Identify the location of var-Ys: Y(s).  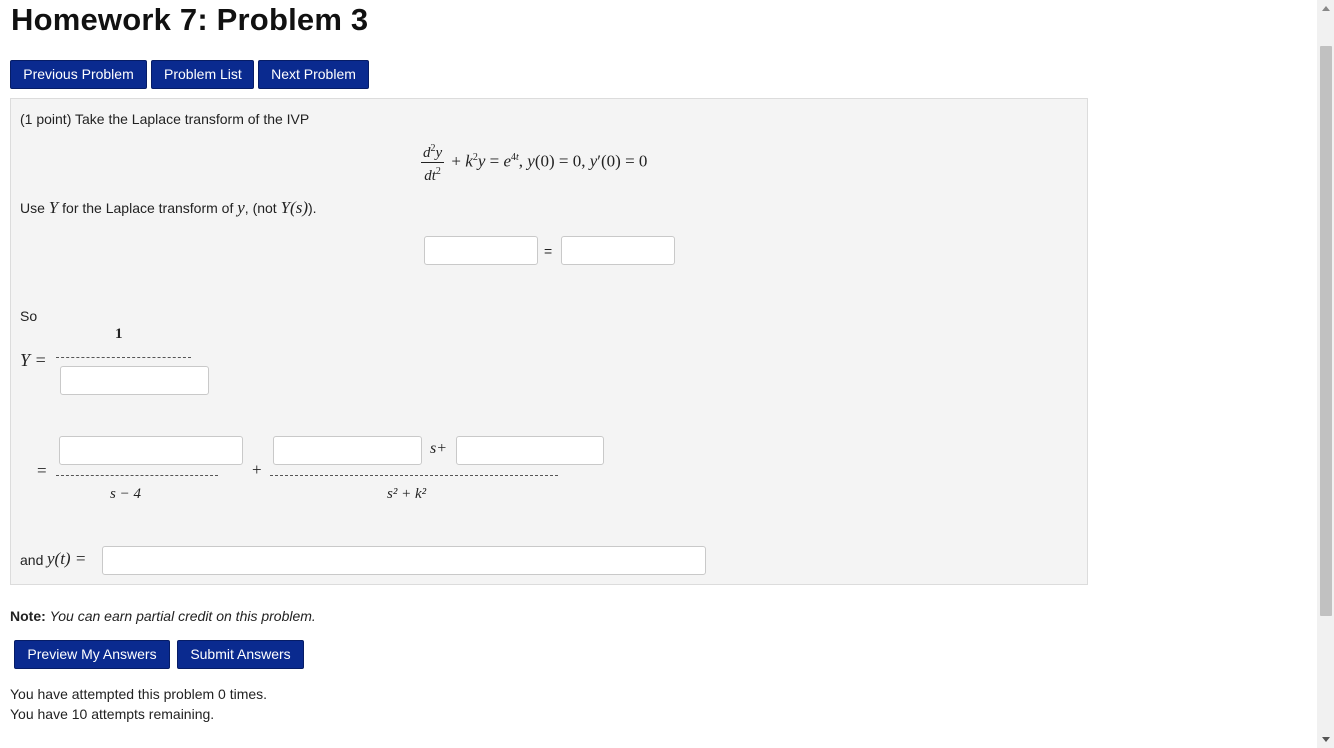
(294, 207).